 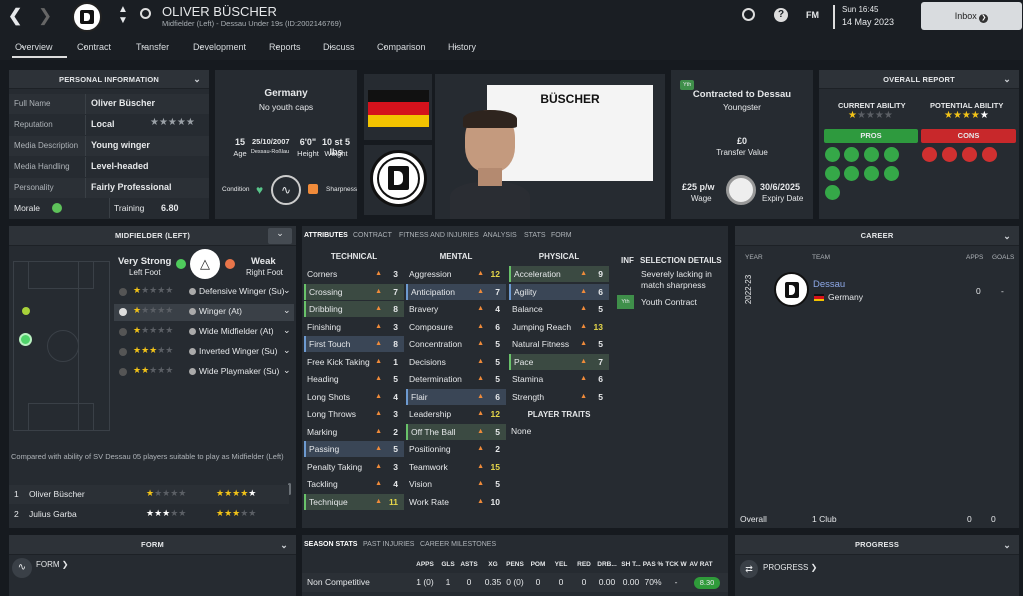 What do you see at coordinates (395, 361) in the screenshot?
I see `attribute-value: 1` at bounding box center [395, 361].